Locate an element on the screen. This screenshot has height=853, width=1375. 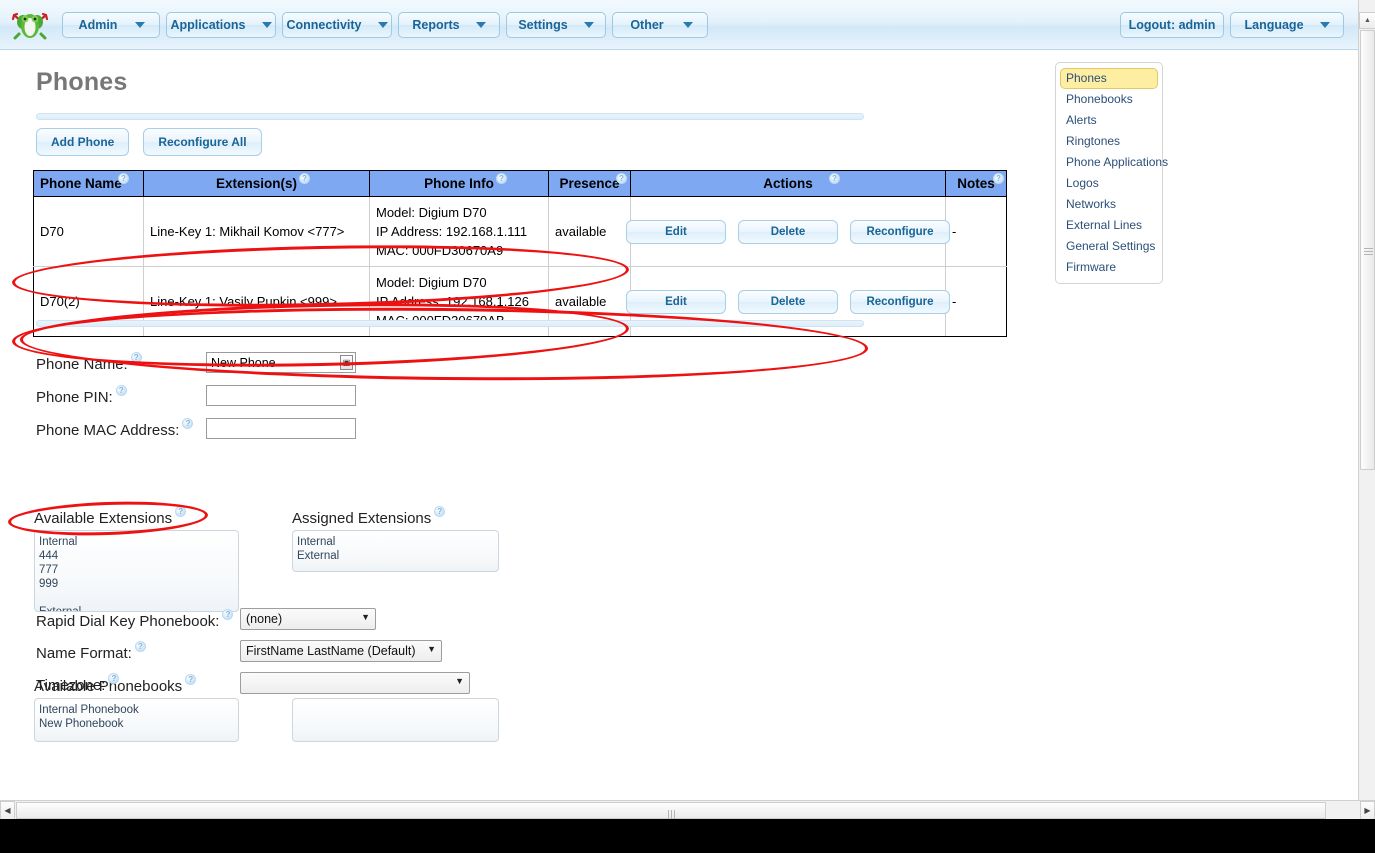
horizontal-scrollbar: ◀ ▶ is located at coordinates (687, 810).